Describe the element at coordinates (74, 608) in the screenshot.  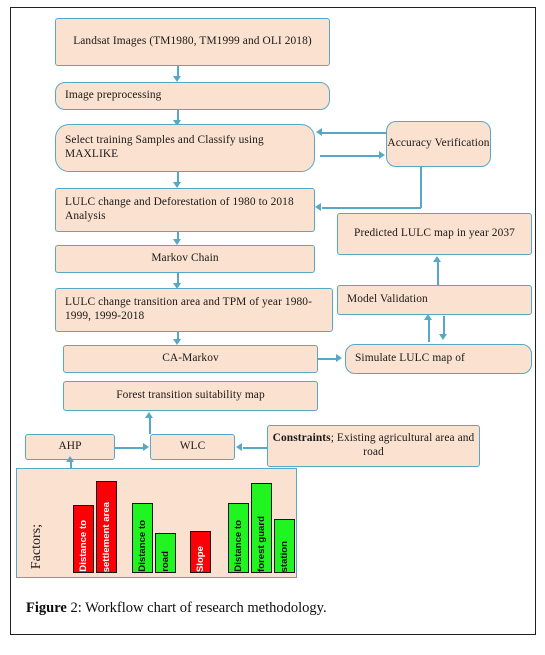
I see `figure-caption-number: 2:` at that location.